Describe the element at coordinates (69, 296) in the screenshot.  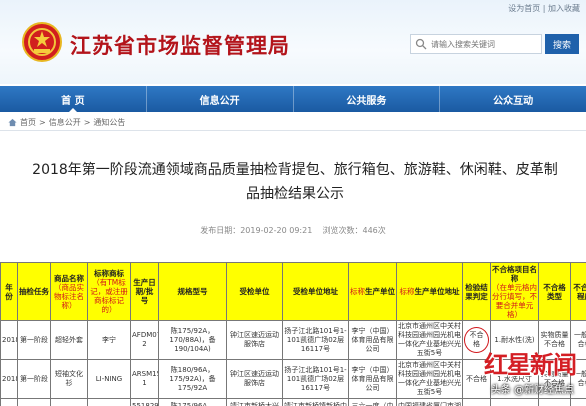
I see `column-header-note: （商品实物标注名称）` at that location.